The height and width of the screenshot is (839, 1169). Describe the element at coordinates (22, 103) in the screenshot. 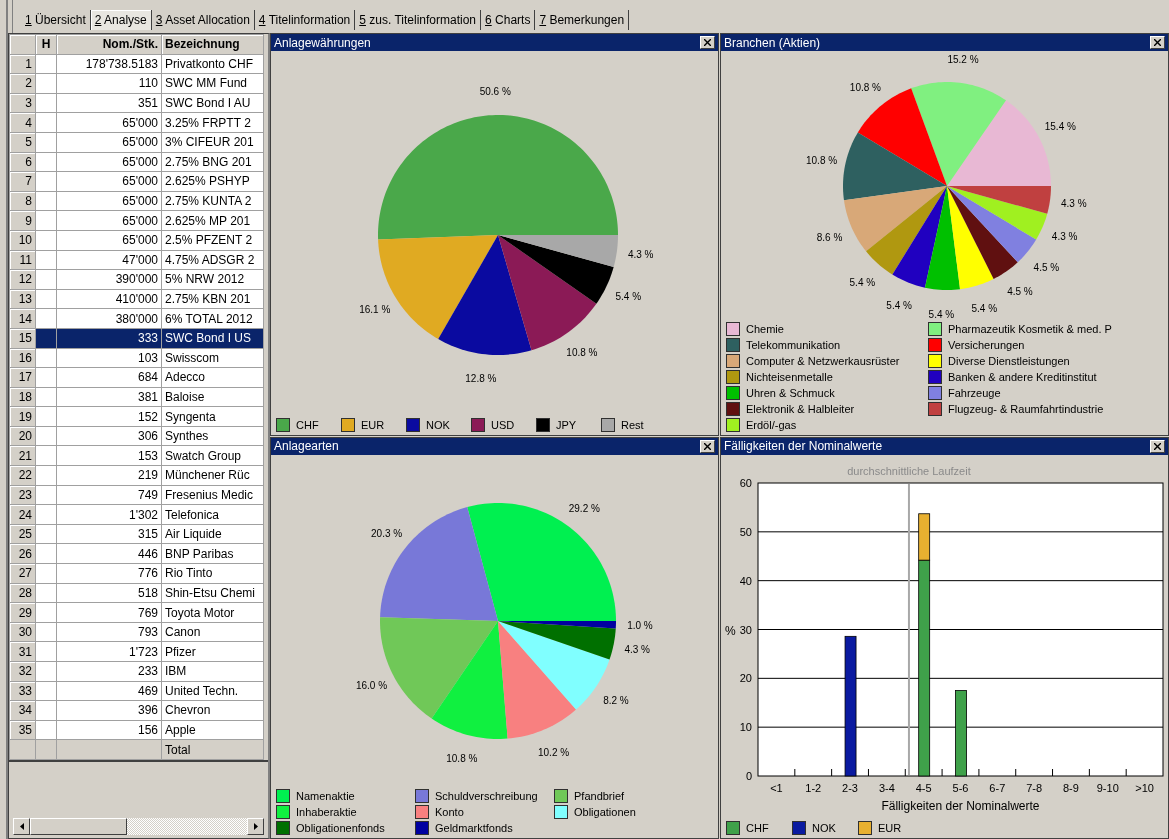

I see `row-number: 3` at that location.